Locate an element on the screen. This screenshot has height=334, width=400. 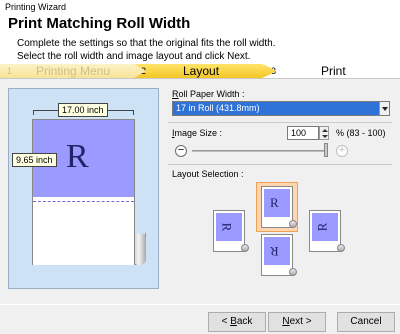
image-size-slider is located at coordinates (258, 151).